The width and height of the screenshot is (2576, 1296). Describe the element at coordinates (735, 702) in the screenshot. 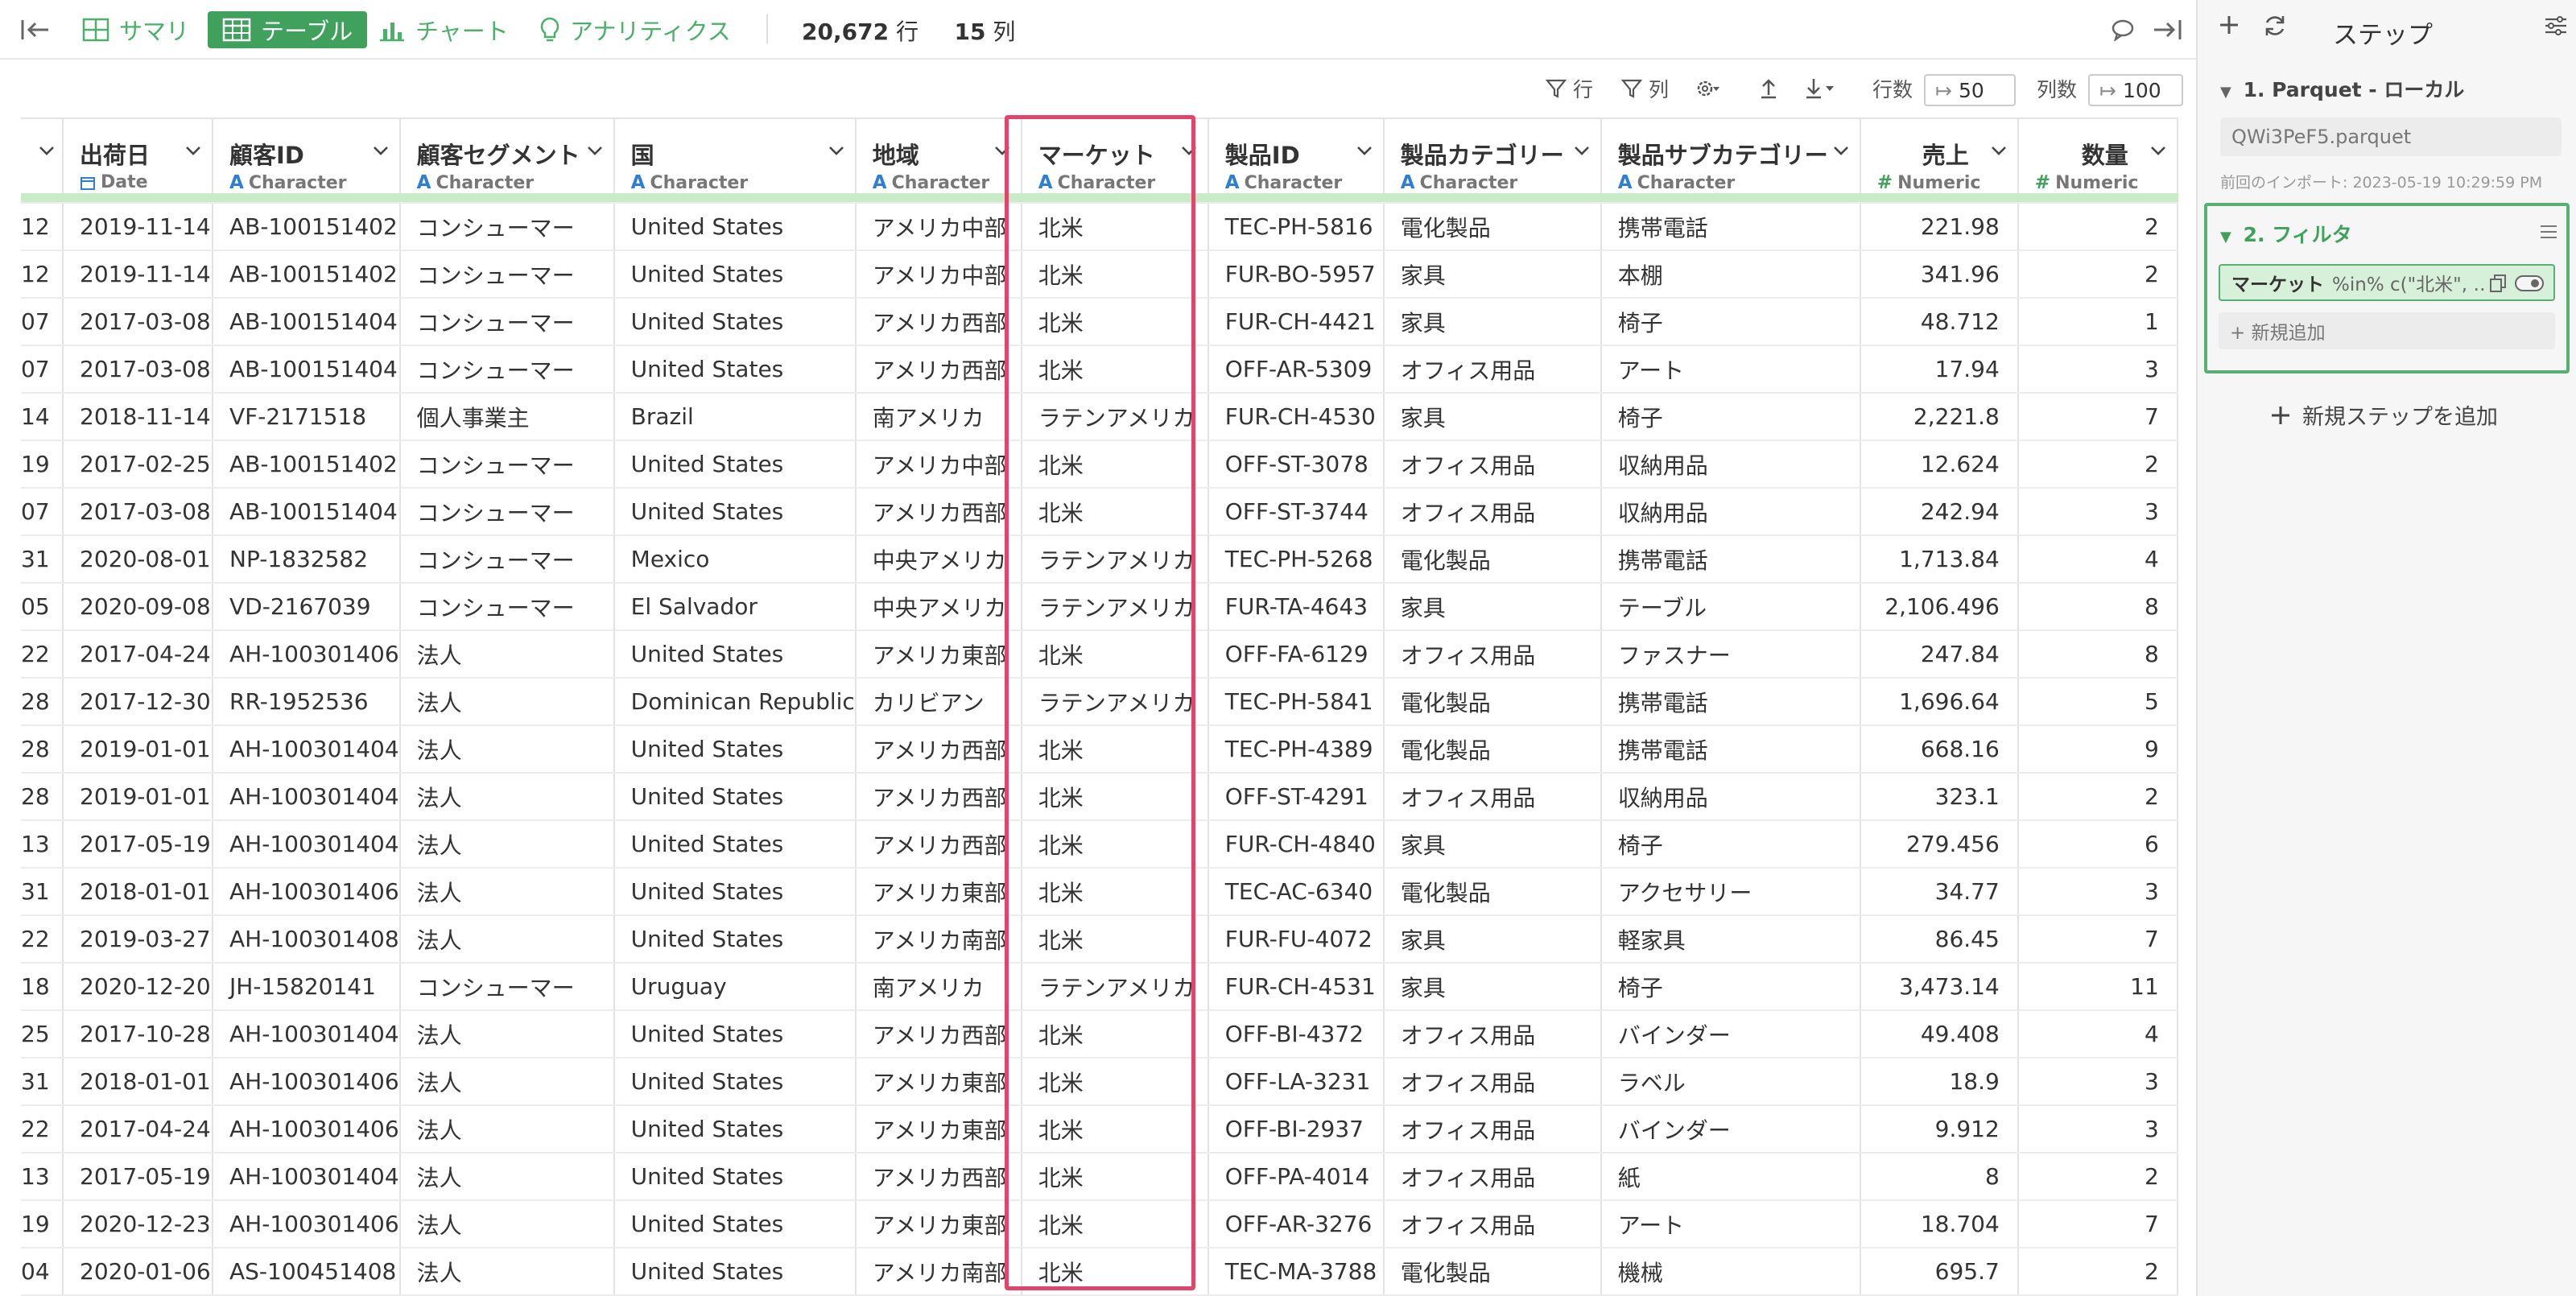

I see `table-cell: Dominican Republic` at that location.